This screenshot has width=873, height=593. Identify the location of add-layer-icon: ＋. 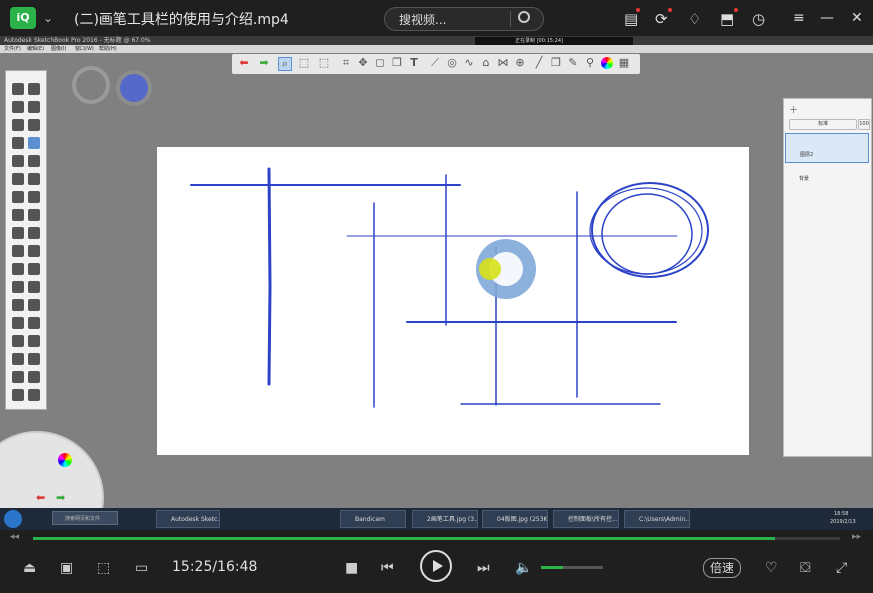
(793, 109).